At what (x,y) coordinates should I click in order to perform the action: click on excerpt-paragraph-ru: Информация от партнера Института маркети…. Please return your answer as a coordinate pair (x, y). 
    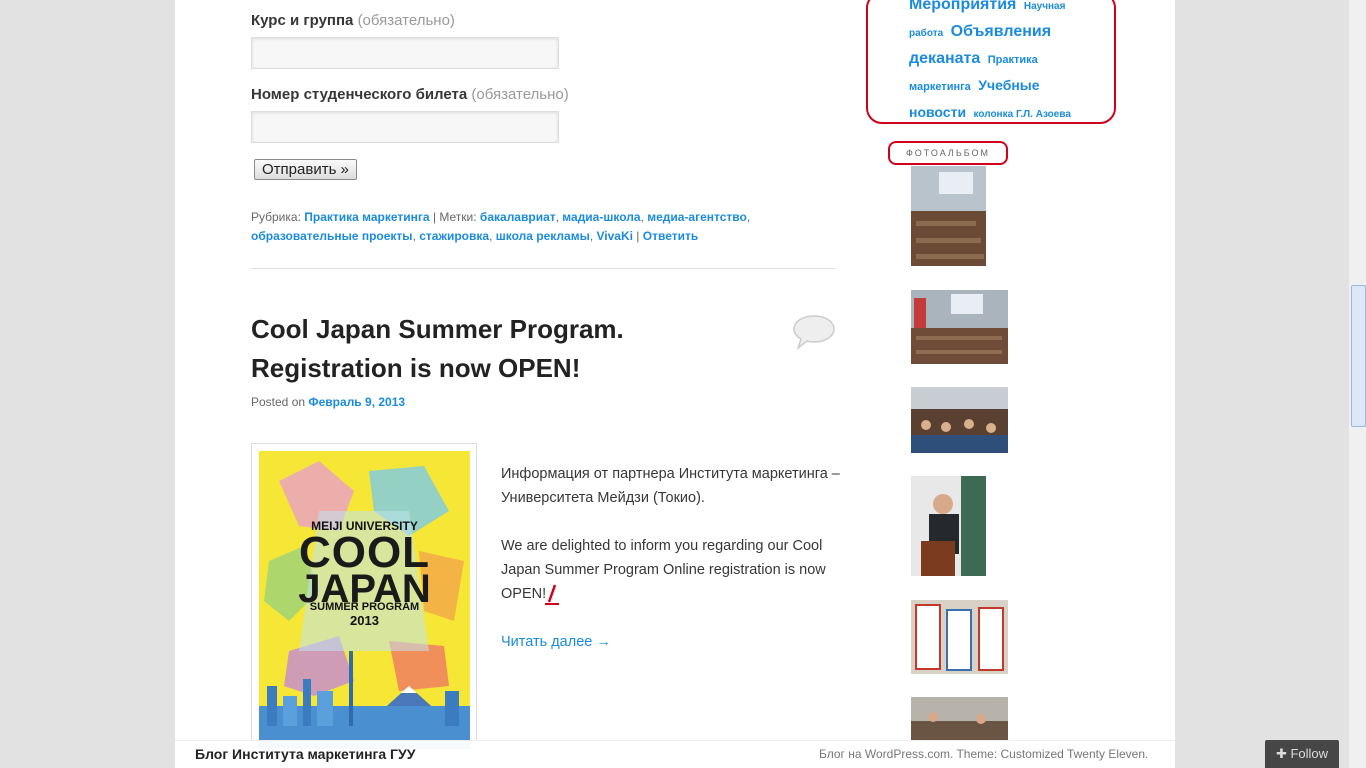
    Looking at the image, I should click on (670, 486).